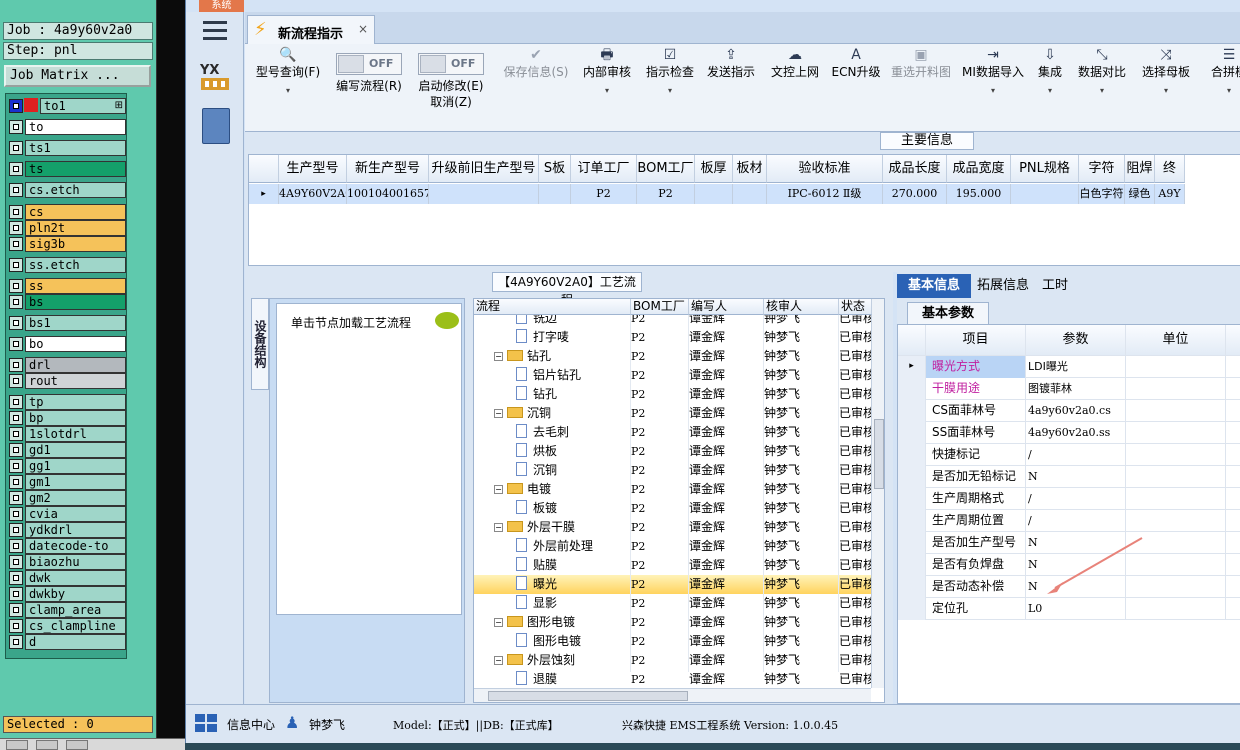  I want to click on property-row: 定位孔 L0, so click(1069, 609).